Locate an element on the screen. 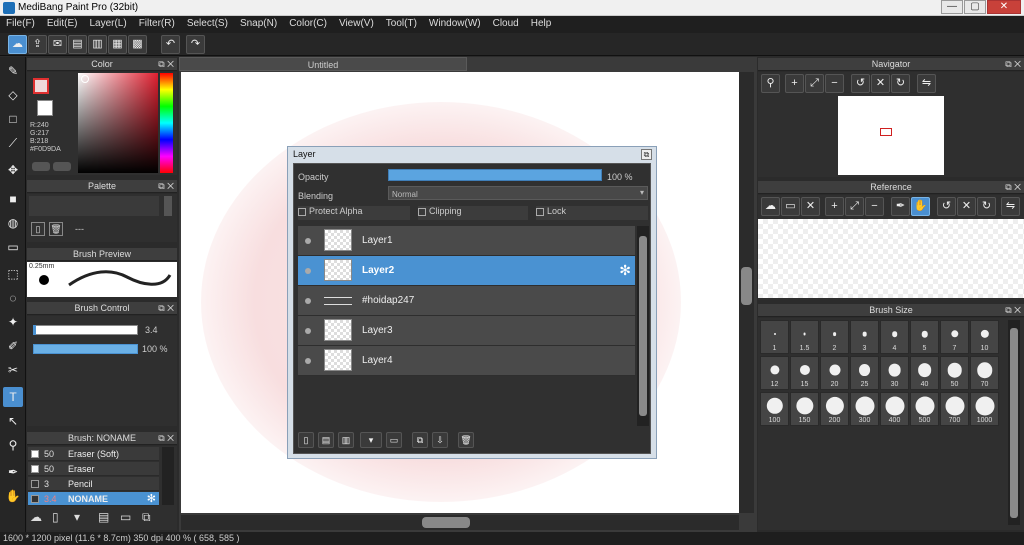 The width and height of the screenshot is (1024, 545). fill-rect-tool-icon: ■ is located at coordinates (13, 199).